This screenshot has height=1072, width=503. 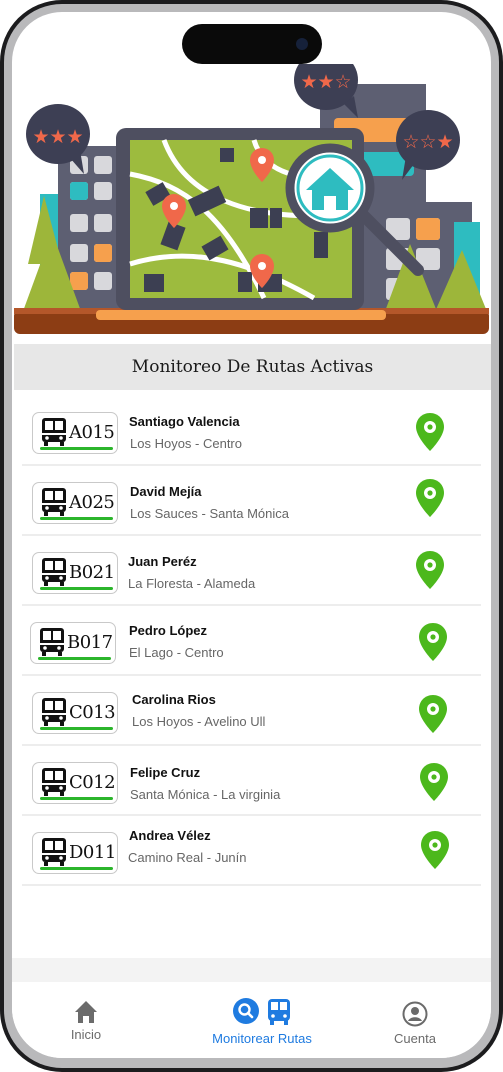 I want to click on tab-home: Inicio, so click(x=86, y=1020).